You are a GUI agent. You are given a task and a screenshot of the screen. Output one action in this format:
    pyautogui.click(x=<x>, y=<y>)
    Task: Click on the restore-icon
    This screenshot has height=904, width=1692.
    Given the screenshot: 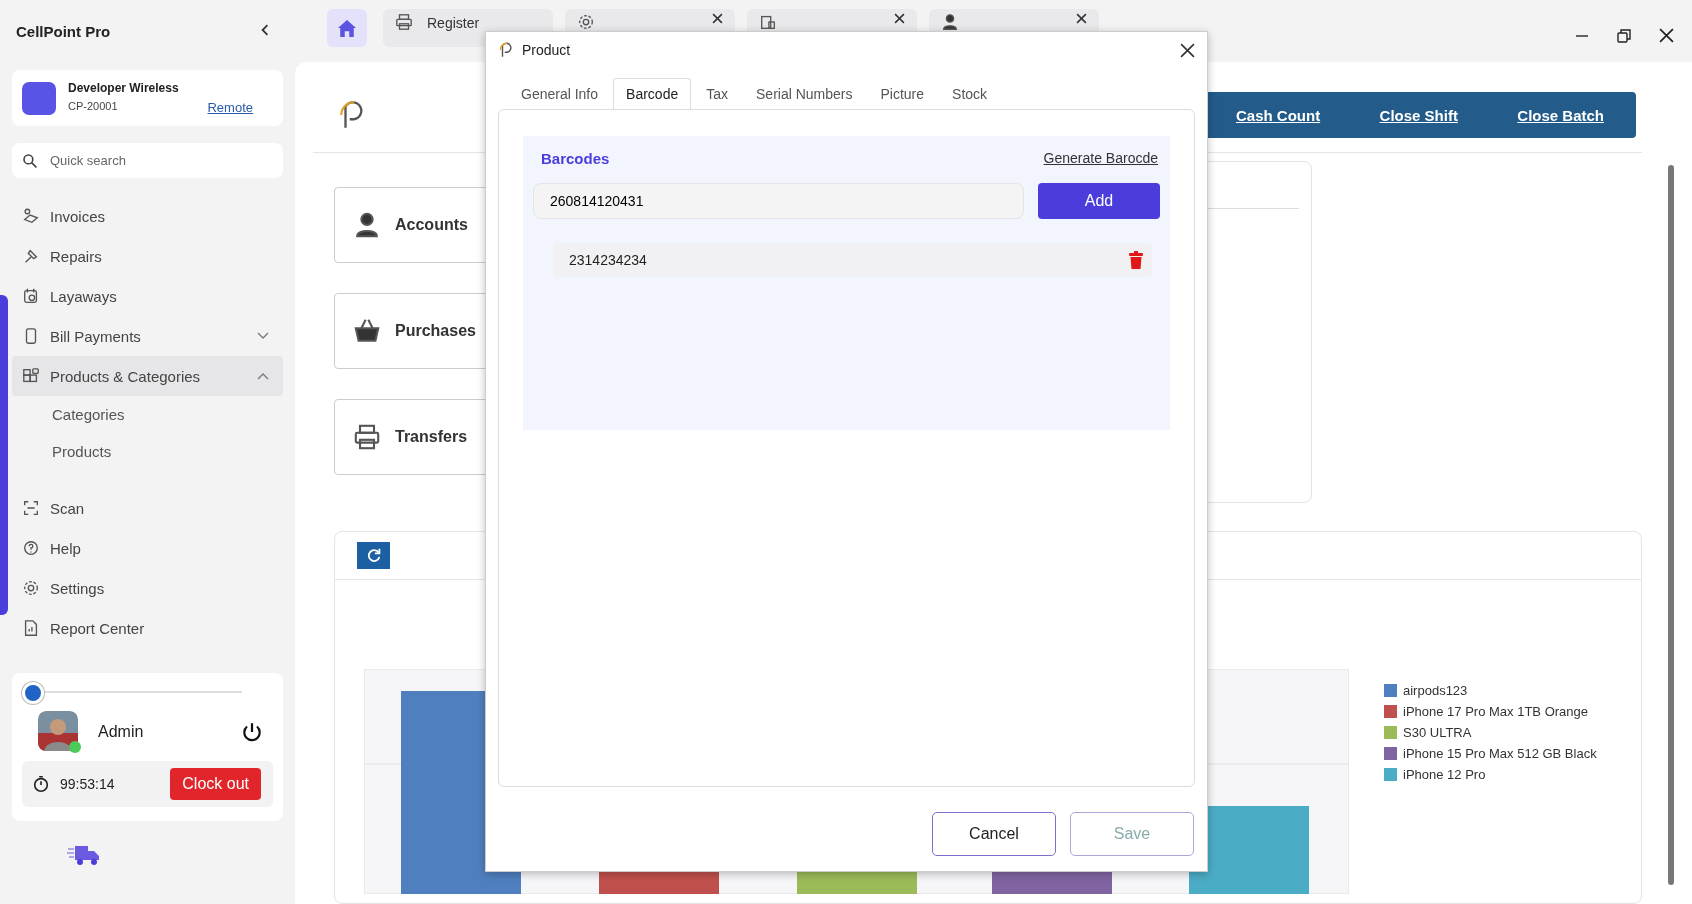 What is the action you would take?
    pyautogui.click(x=1624, y=35)
    